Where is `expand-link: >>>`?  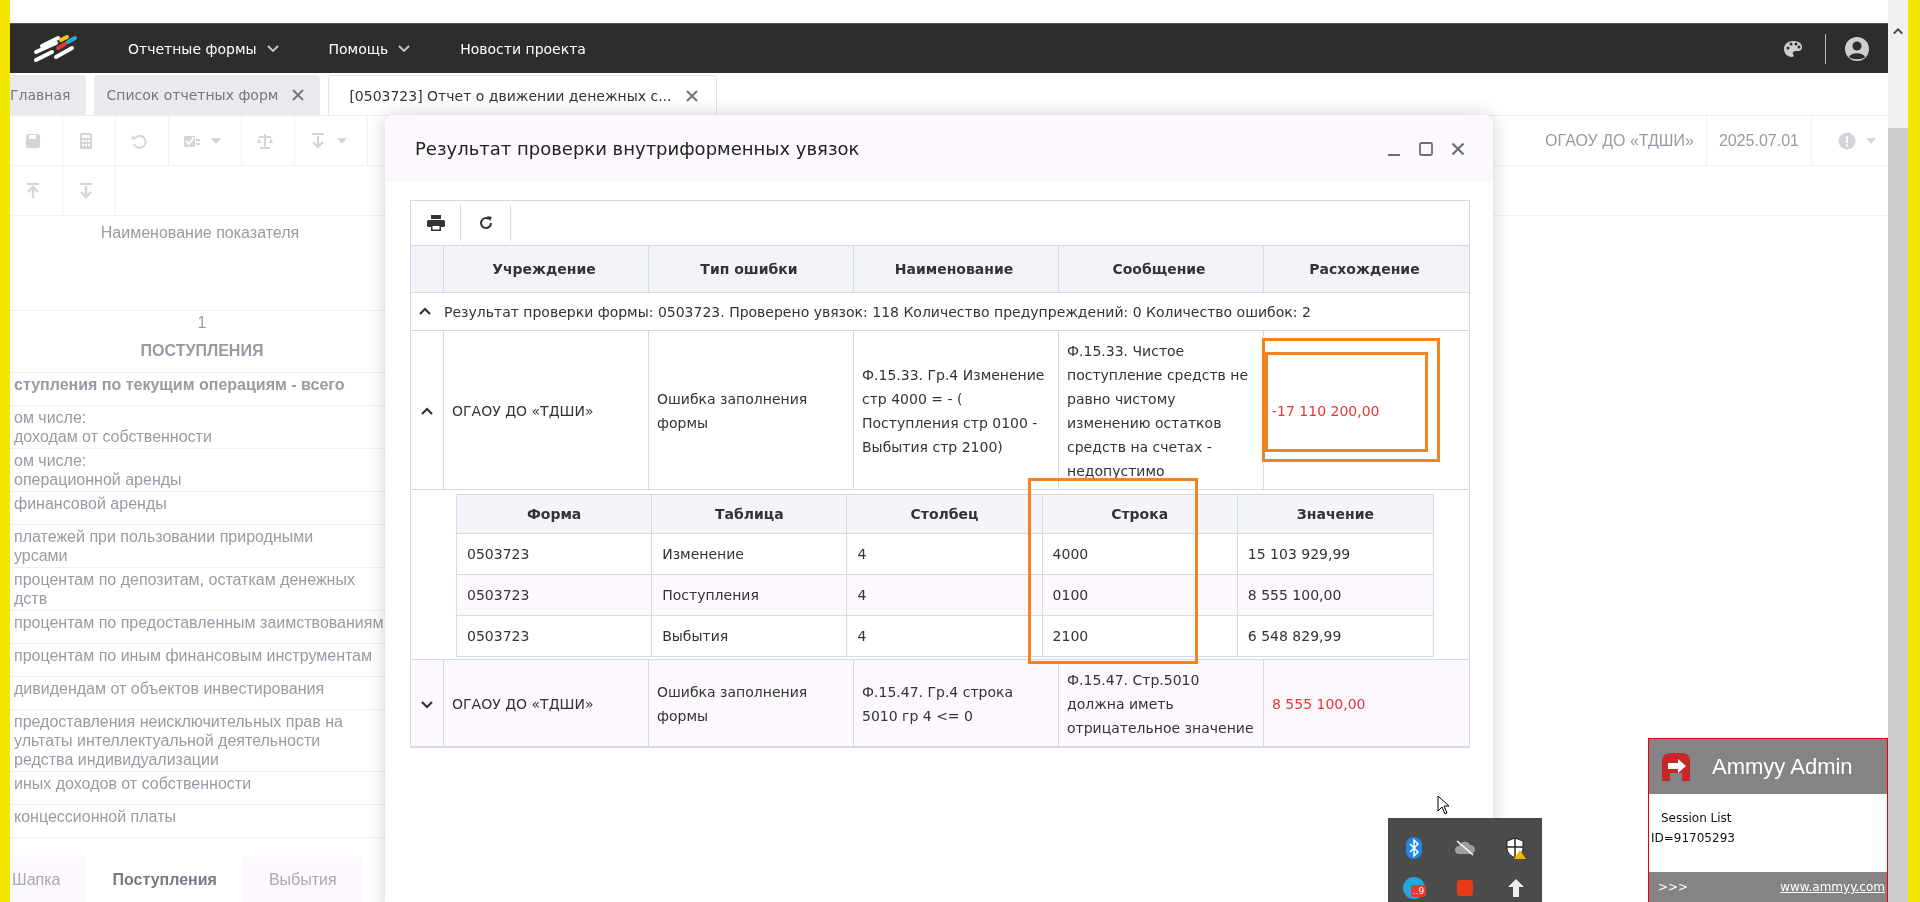
expand-link: >>> is located at coordinates (1673, 887).